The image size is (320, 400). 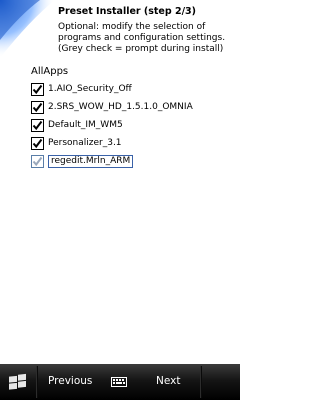 What do you see at coordinates (91, 161) in the screenshot?
I see `item-label-focused: regedit.Mrln_ARM` at bounding box center [91, 161].